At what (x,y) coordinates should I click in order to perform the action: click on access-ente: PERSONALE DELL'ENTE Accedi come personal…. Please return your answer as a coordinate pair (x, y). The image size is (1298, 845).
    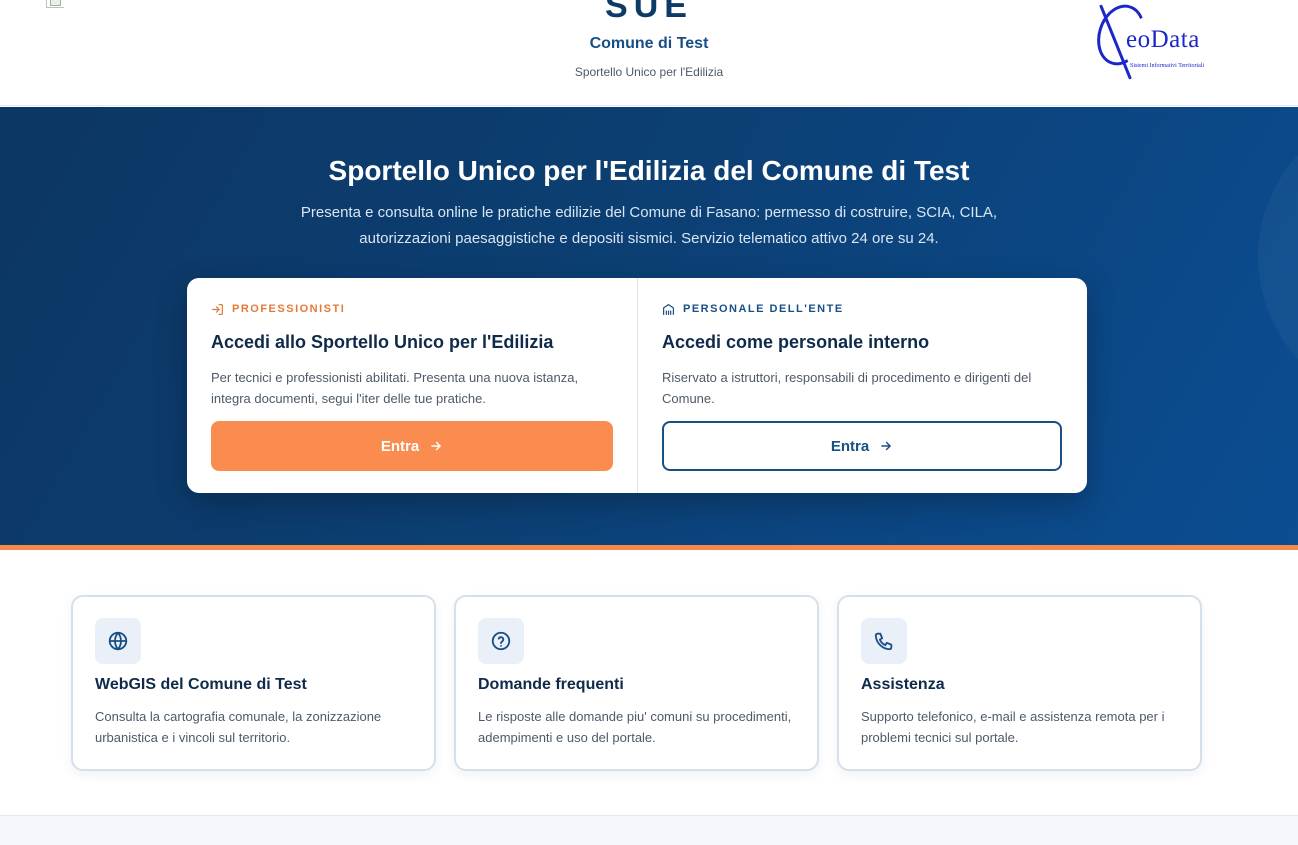
    Looking at the image, I should click on (862, 385).